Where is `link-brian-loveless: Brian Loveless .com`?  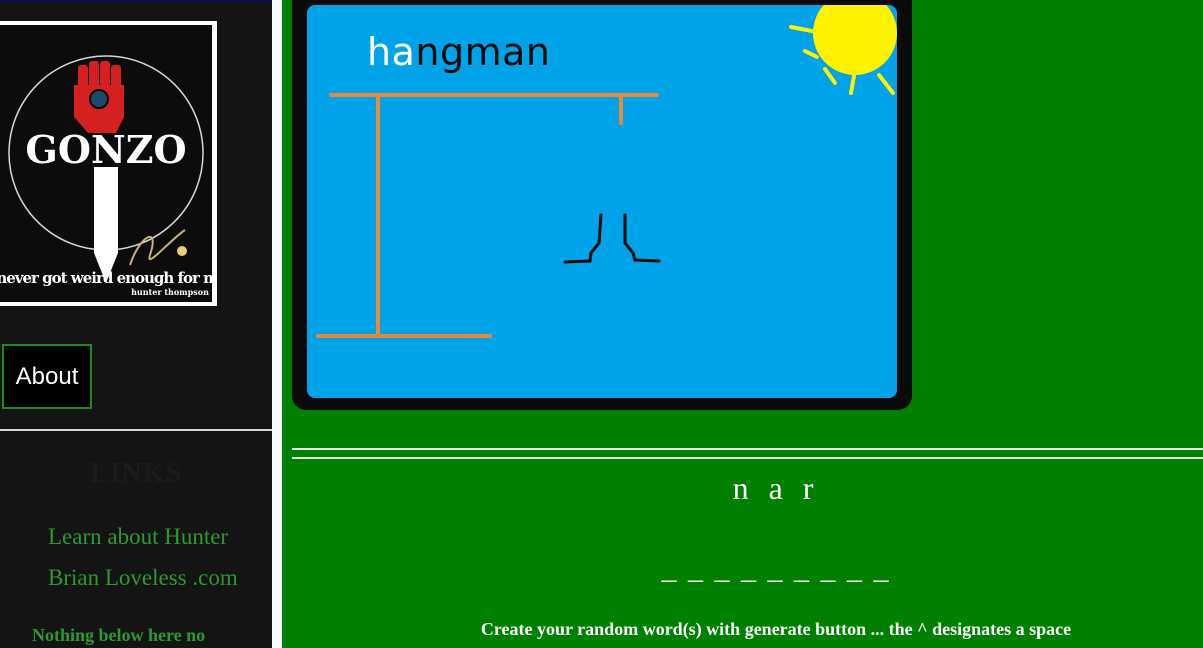
link-brian-loveless: Brian Loveless .com is located at coordinates (143, 578).